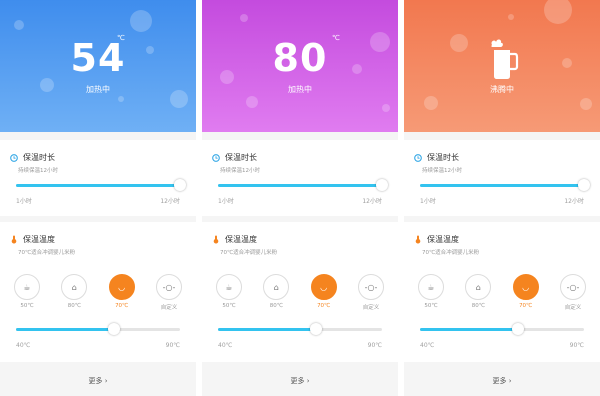 This screenshot has width=600, height=396. I want to click on status-hero: 54 ℃ 加热中, so click(98, 66).